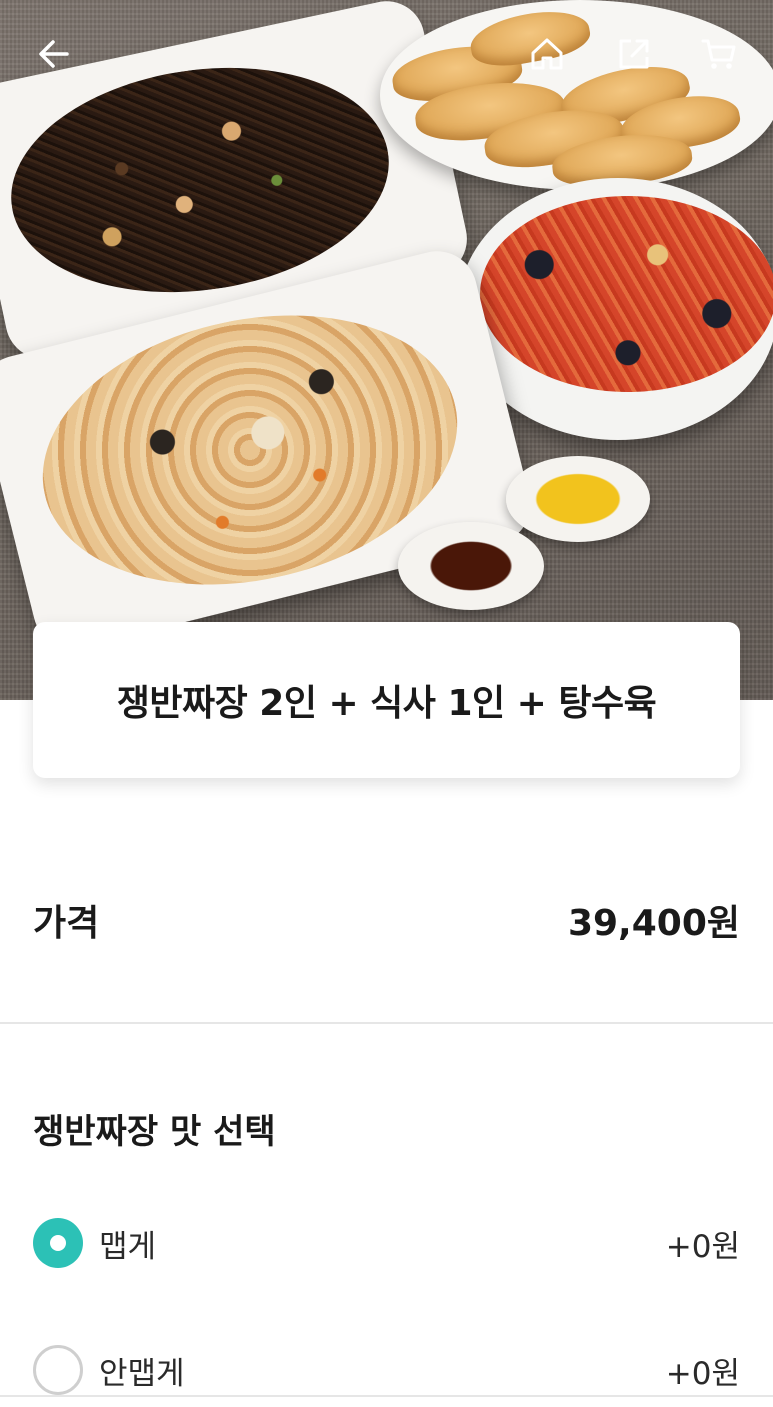  I want to click on product-title-card: 쟁반짜장 2인 + 식사 1인 + 탕수육, so click(386, 700).